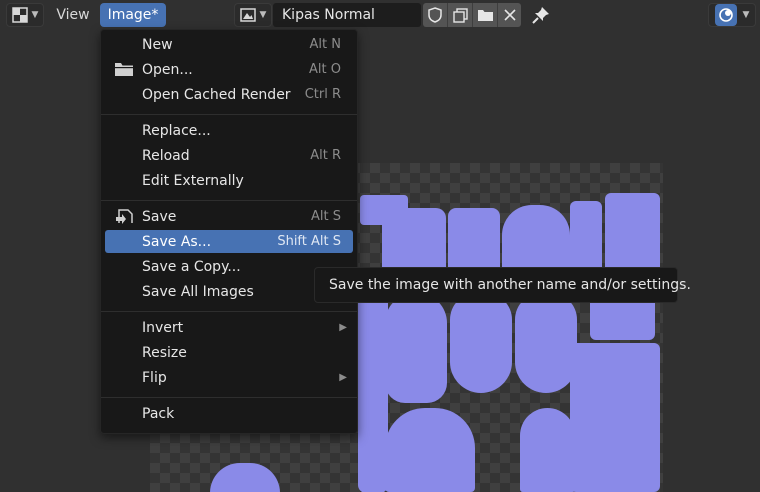 The image size is (760, 492). Describe the element at coordinates (124, 69) in the screenshot. I see `folder-open-icon` at that location.